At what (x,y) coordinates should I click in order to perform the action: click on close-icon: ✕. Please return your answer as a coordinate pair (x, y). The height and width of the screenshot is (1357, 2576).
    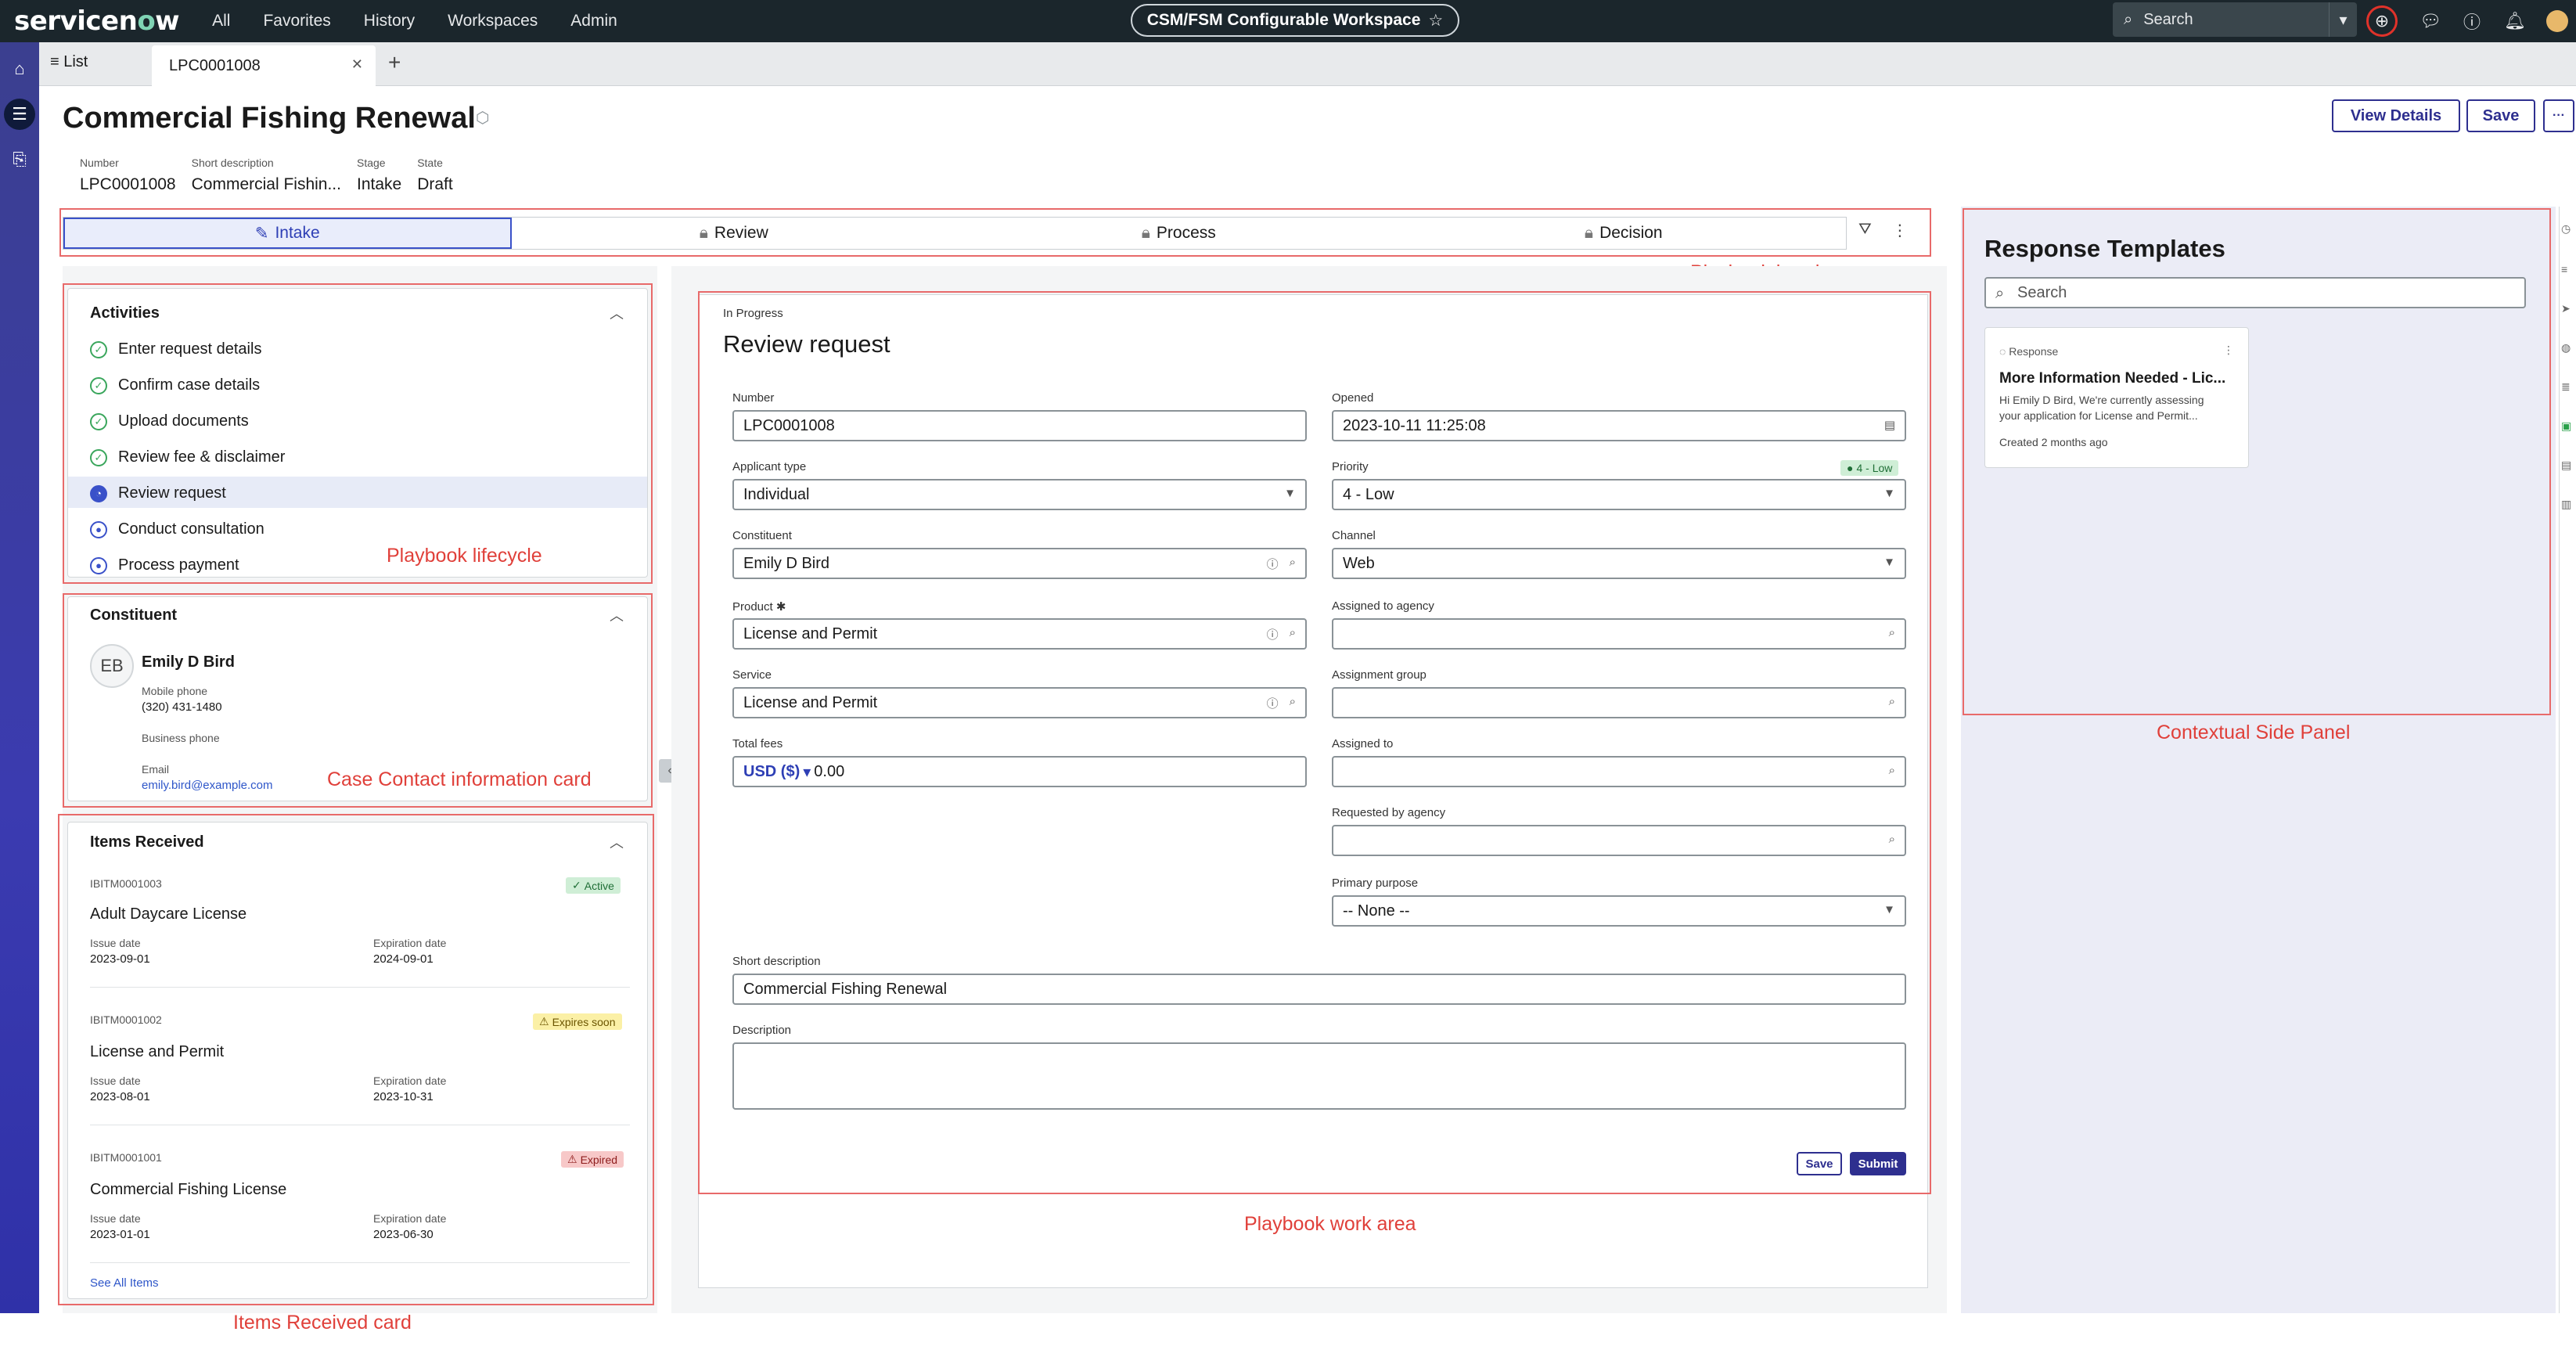
    Looking at the image, I should click on (357, 64).